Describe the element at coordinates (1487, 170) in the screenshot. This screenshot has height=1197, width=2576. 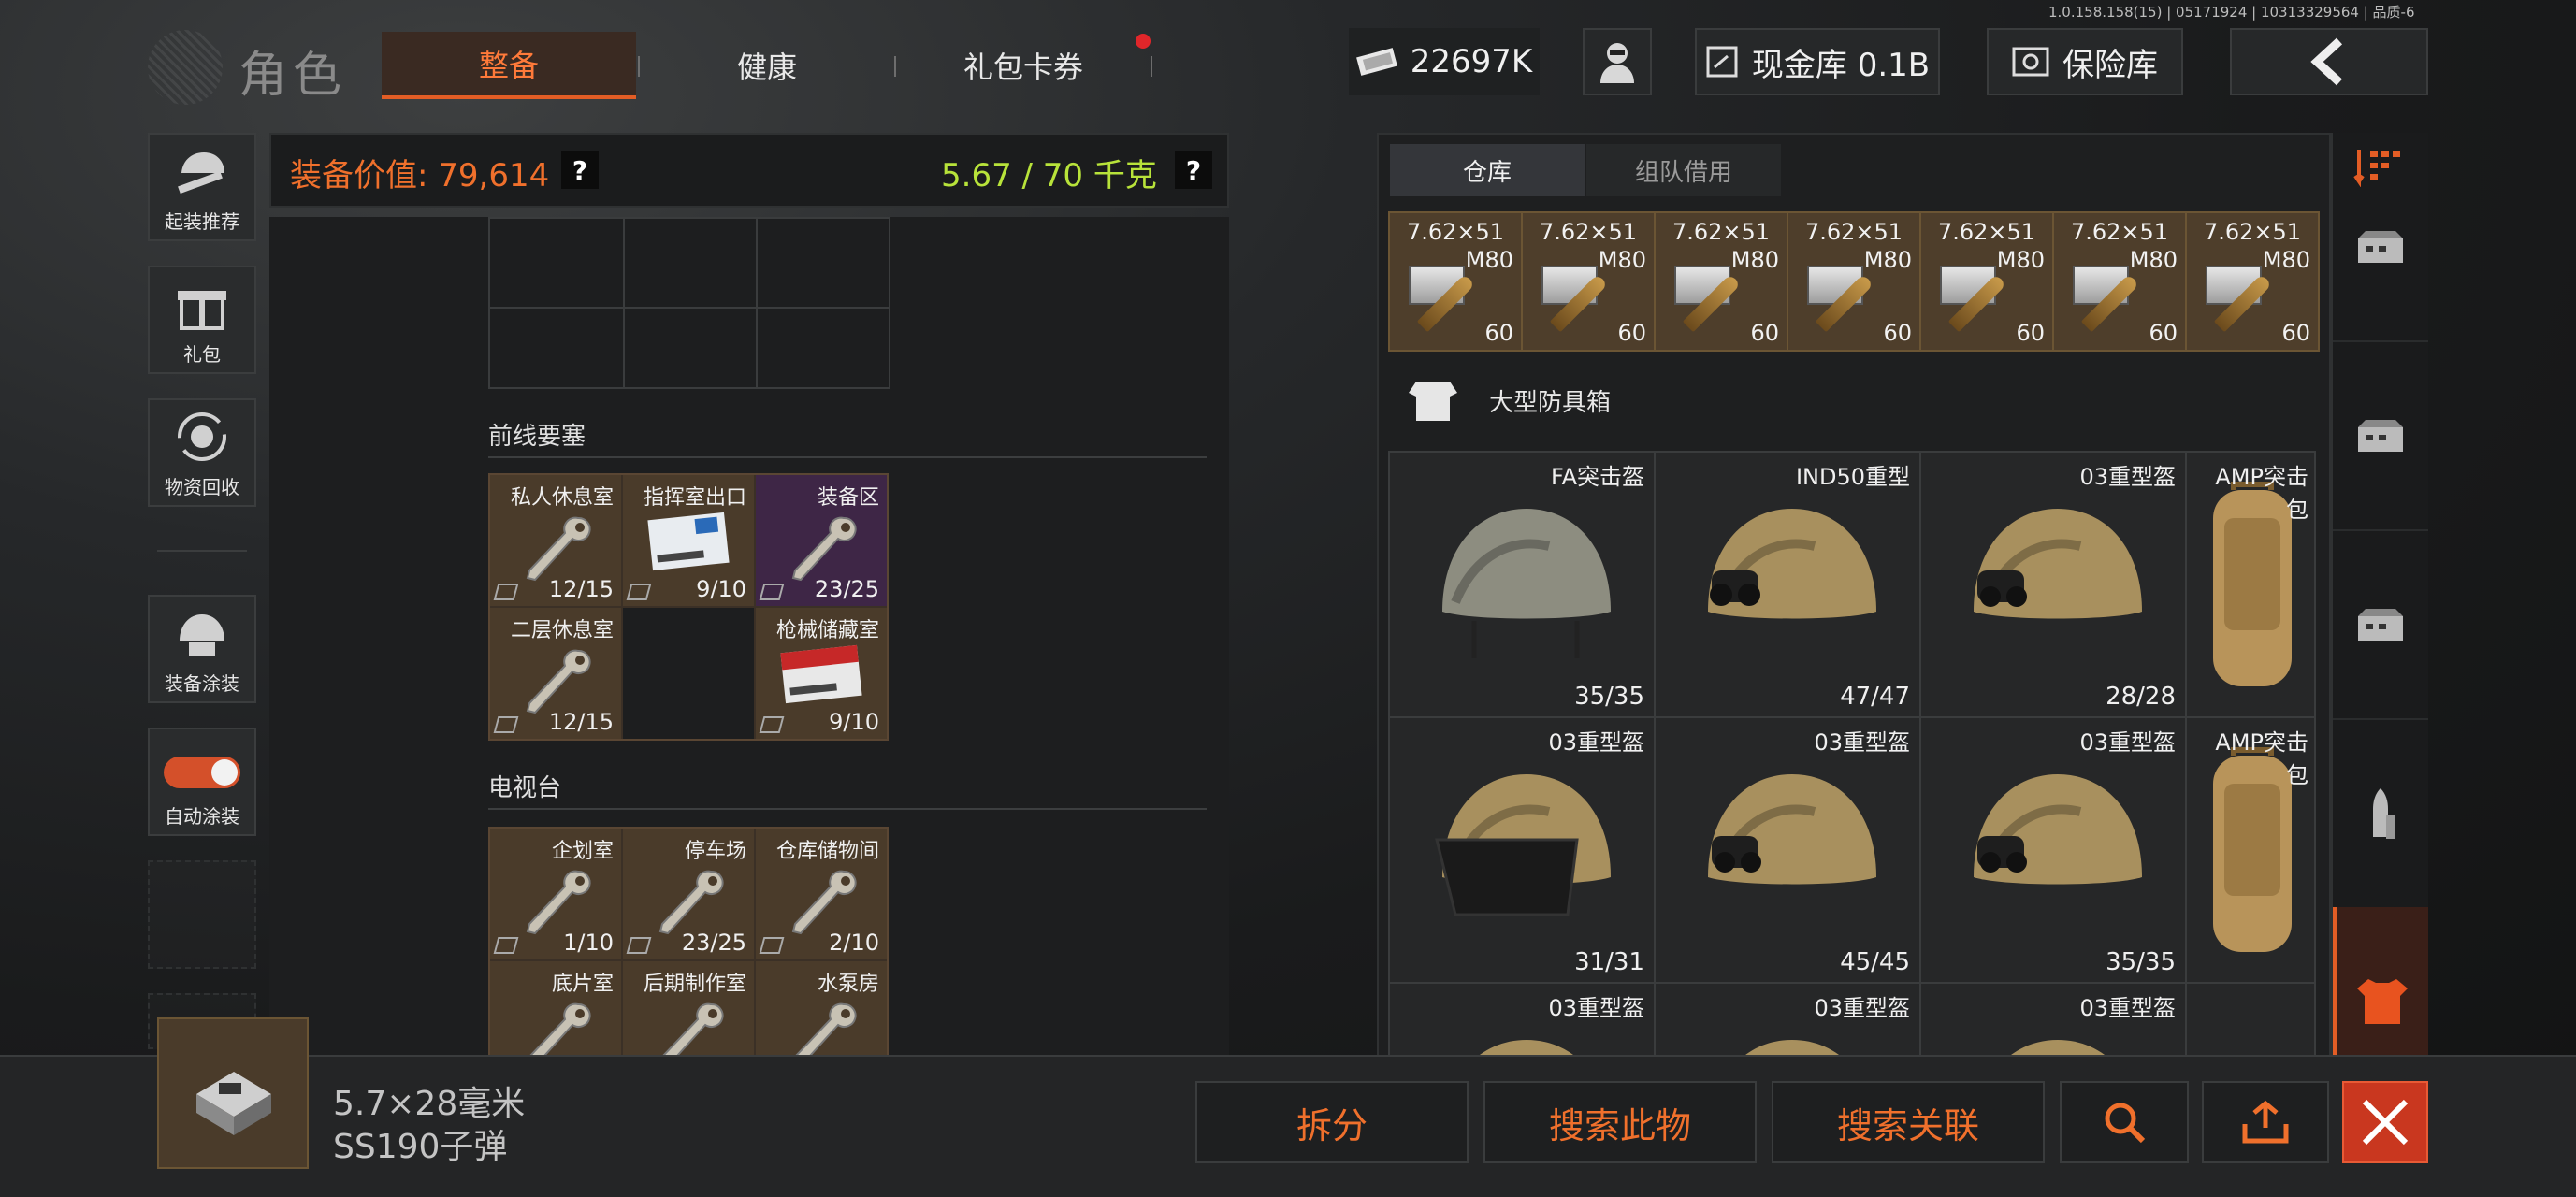
I see `tab-warehouse: 仓库` at that location.